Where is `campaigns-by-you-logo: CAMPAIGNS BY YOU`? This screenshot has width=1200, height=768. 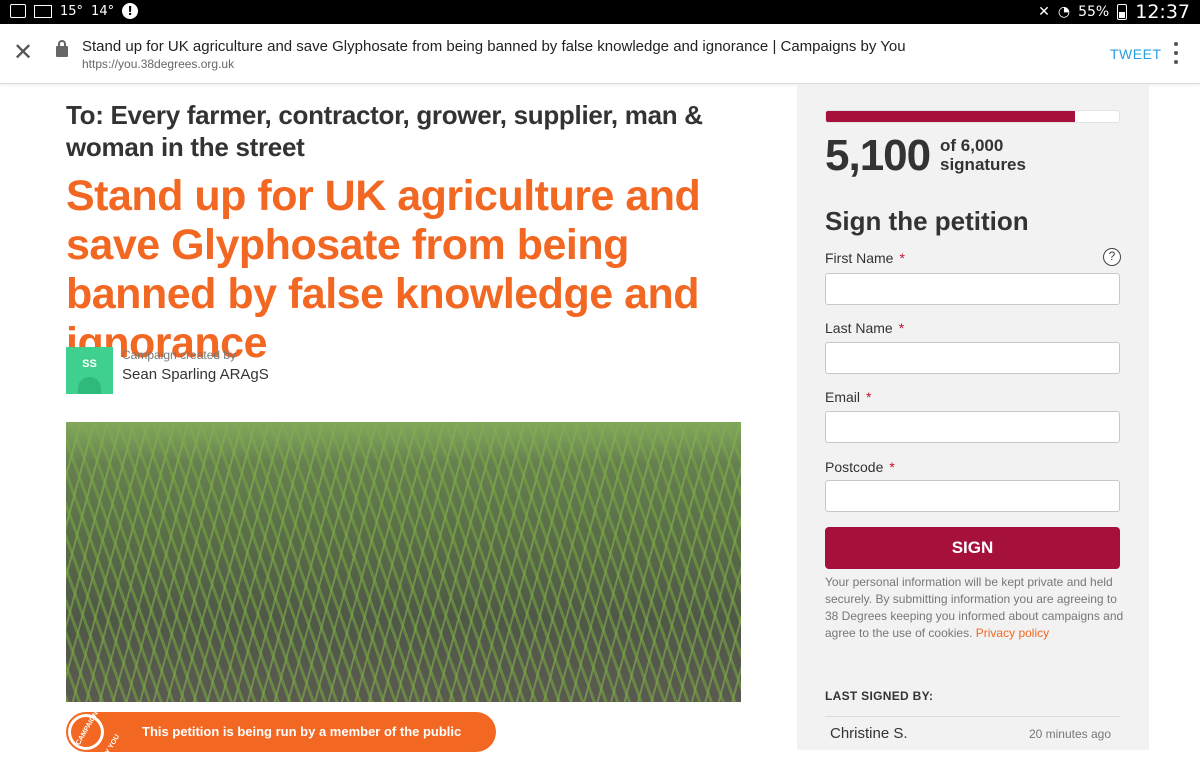 campaigns-by-you-logo: CAMPAIGNS BY YOU is located at coordinates (93, 733).